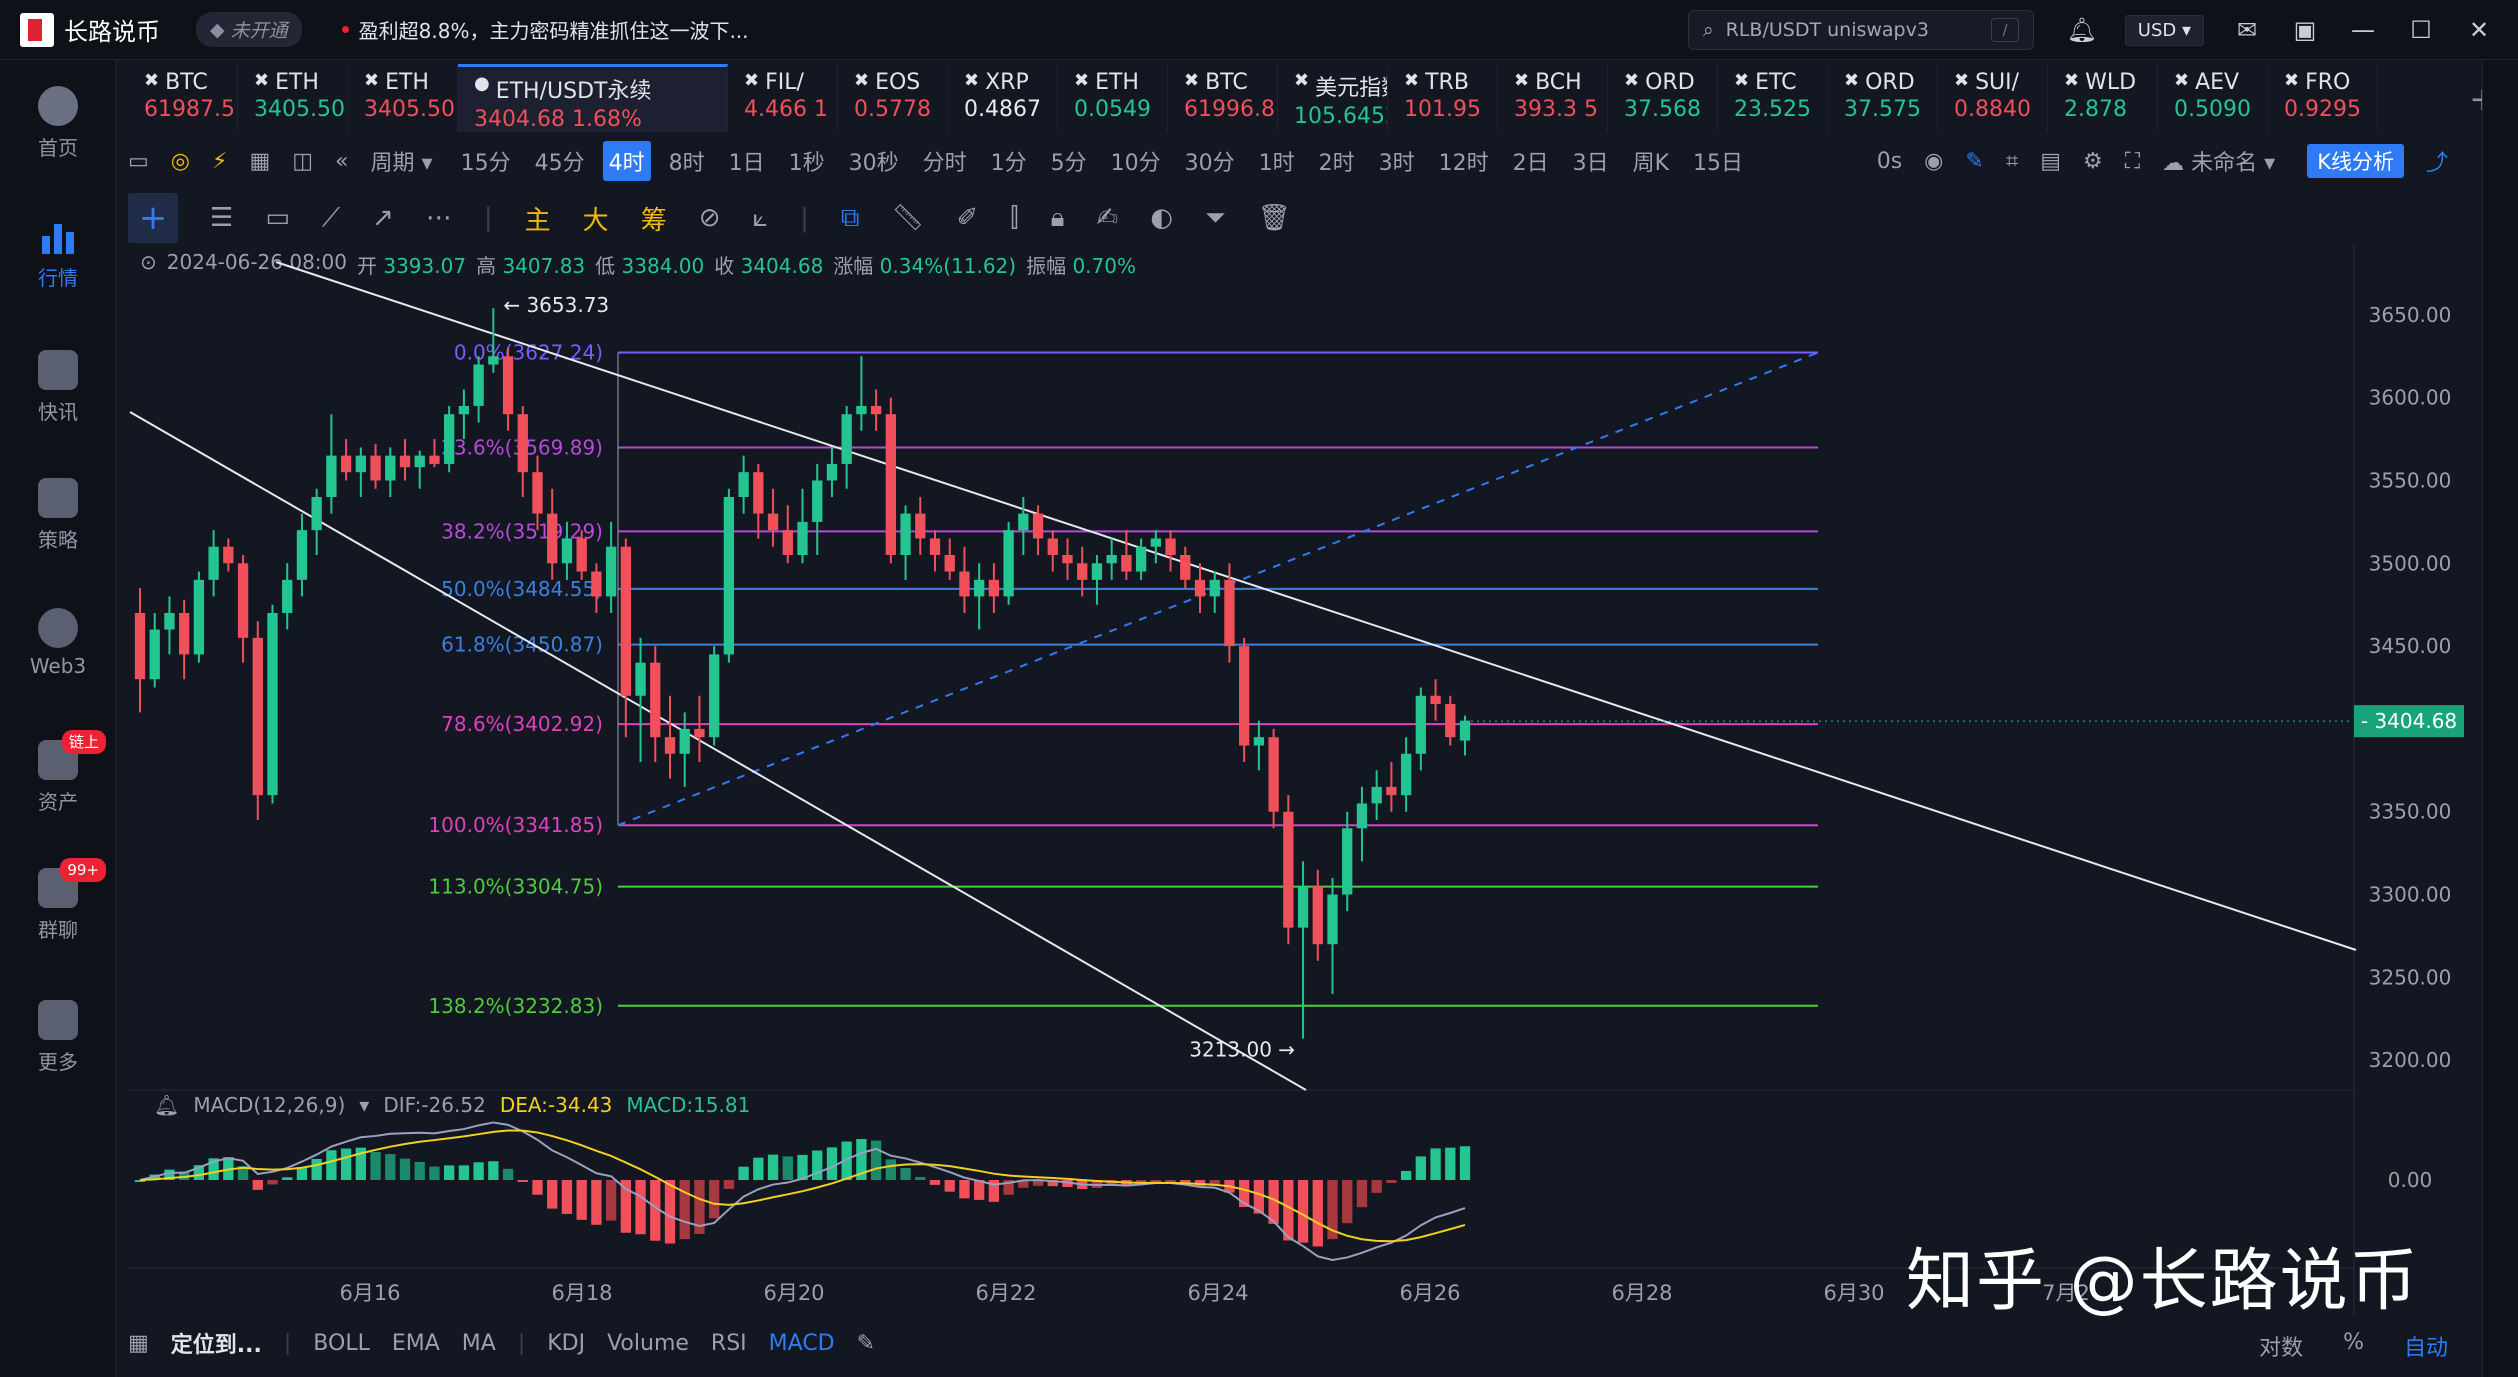 This screenshot has height=1377, width=2518. Describe the element at coordinates (2363, 30) in the screenshot. I see `minimize-icon: —` at that location.